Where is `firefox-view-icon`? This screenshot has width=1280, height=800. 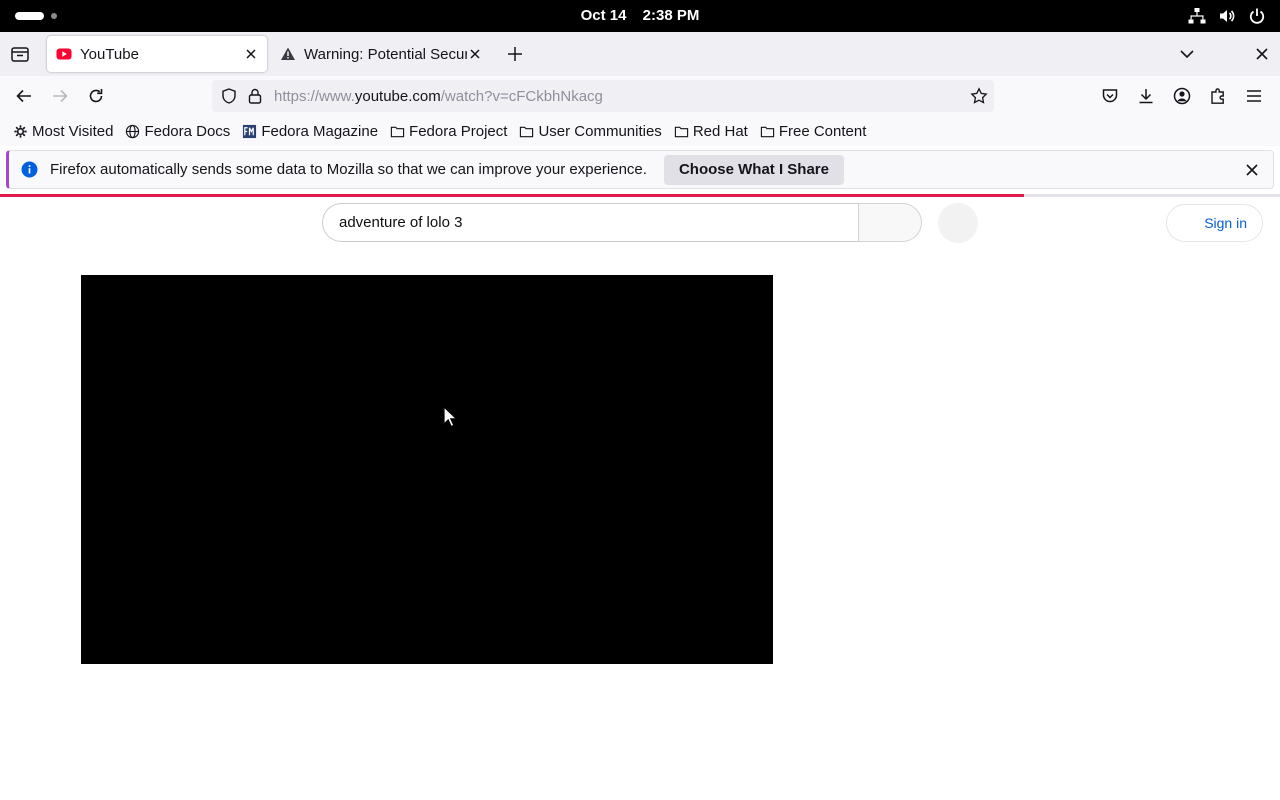 firefox-view-icon is located at coordinates (20, 54).